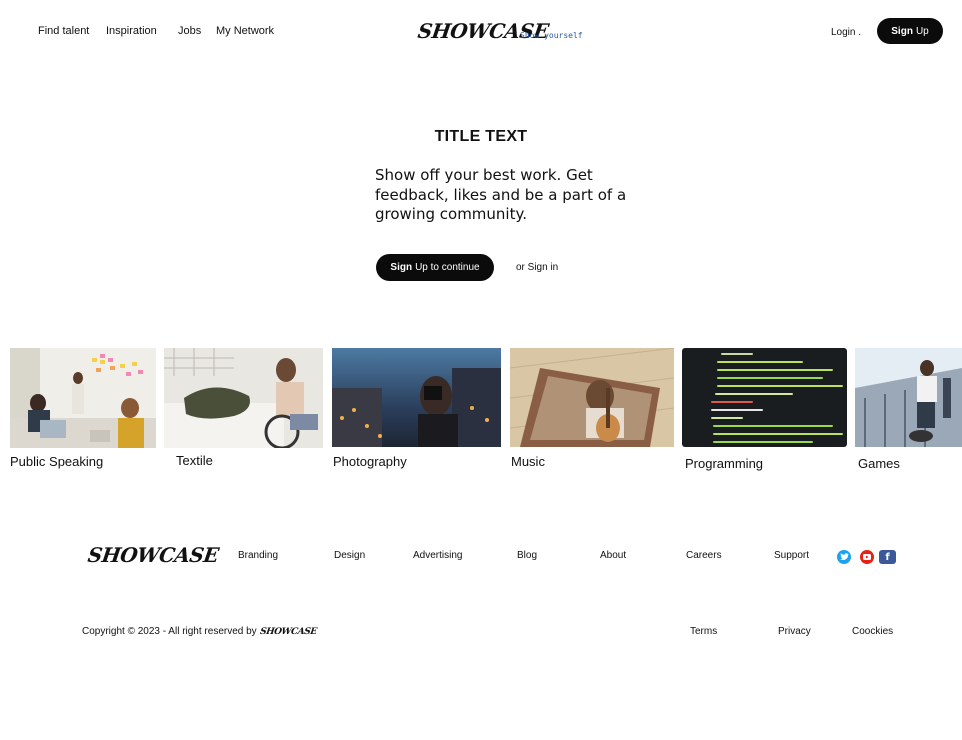 The height and width of the screenshot is (740, 962). I want to click on signup-button-bold: Sign, so click(902, 31).